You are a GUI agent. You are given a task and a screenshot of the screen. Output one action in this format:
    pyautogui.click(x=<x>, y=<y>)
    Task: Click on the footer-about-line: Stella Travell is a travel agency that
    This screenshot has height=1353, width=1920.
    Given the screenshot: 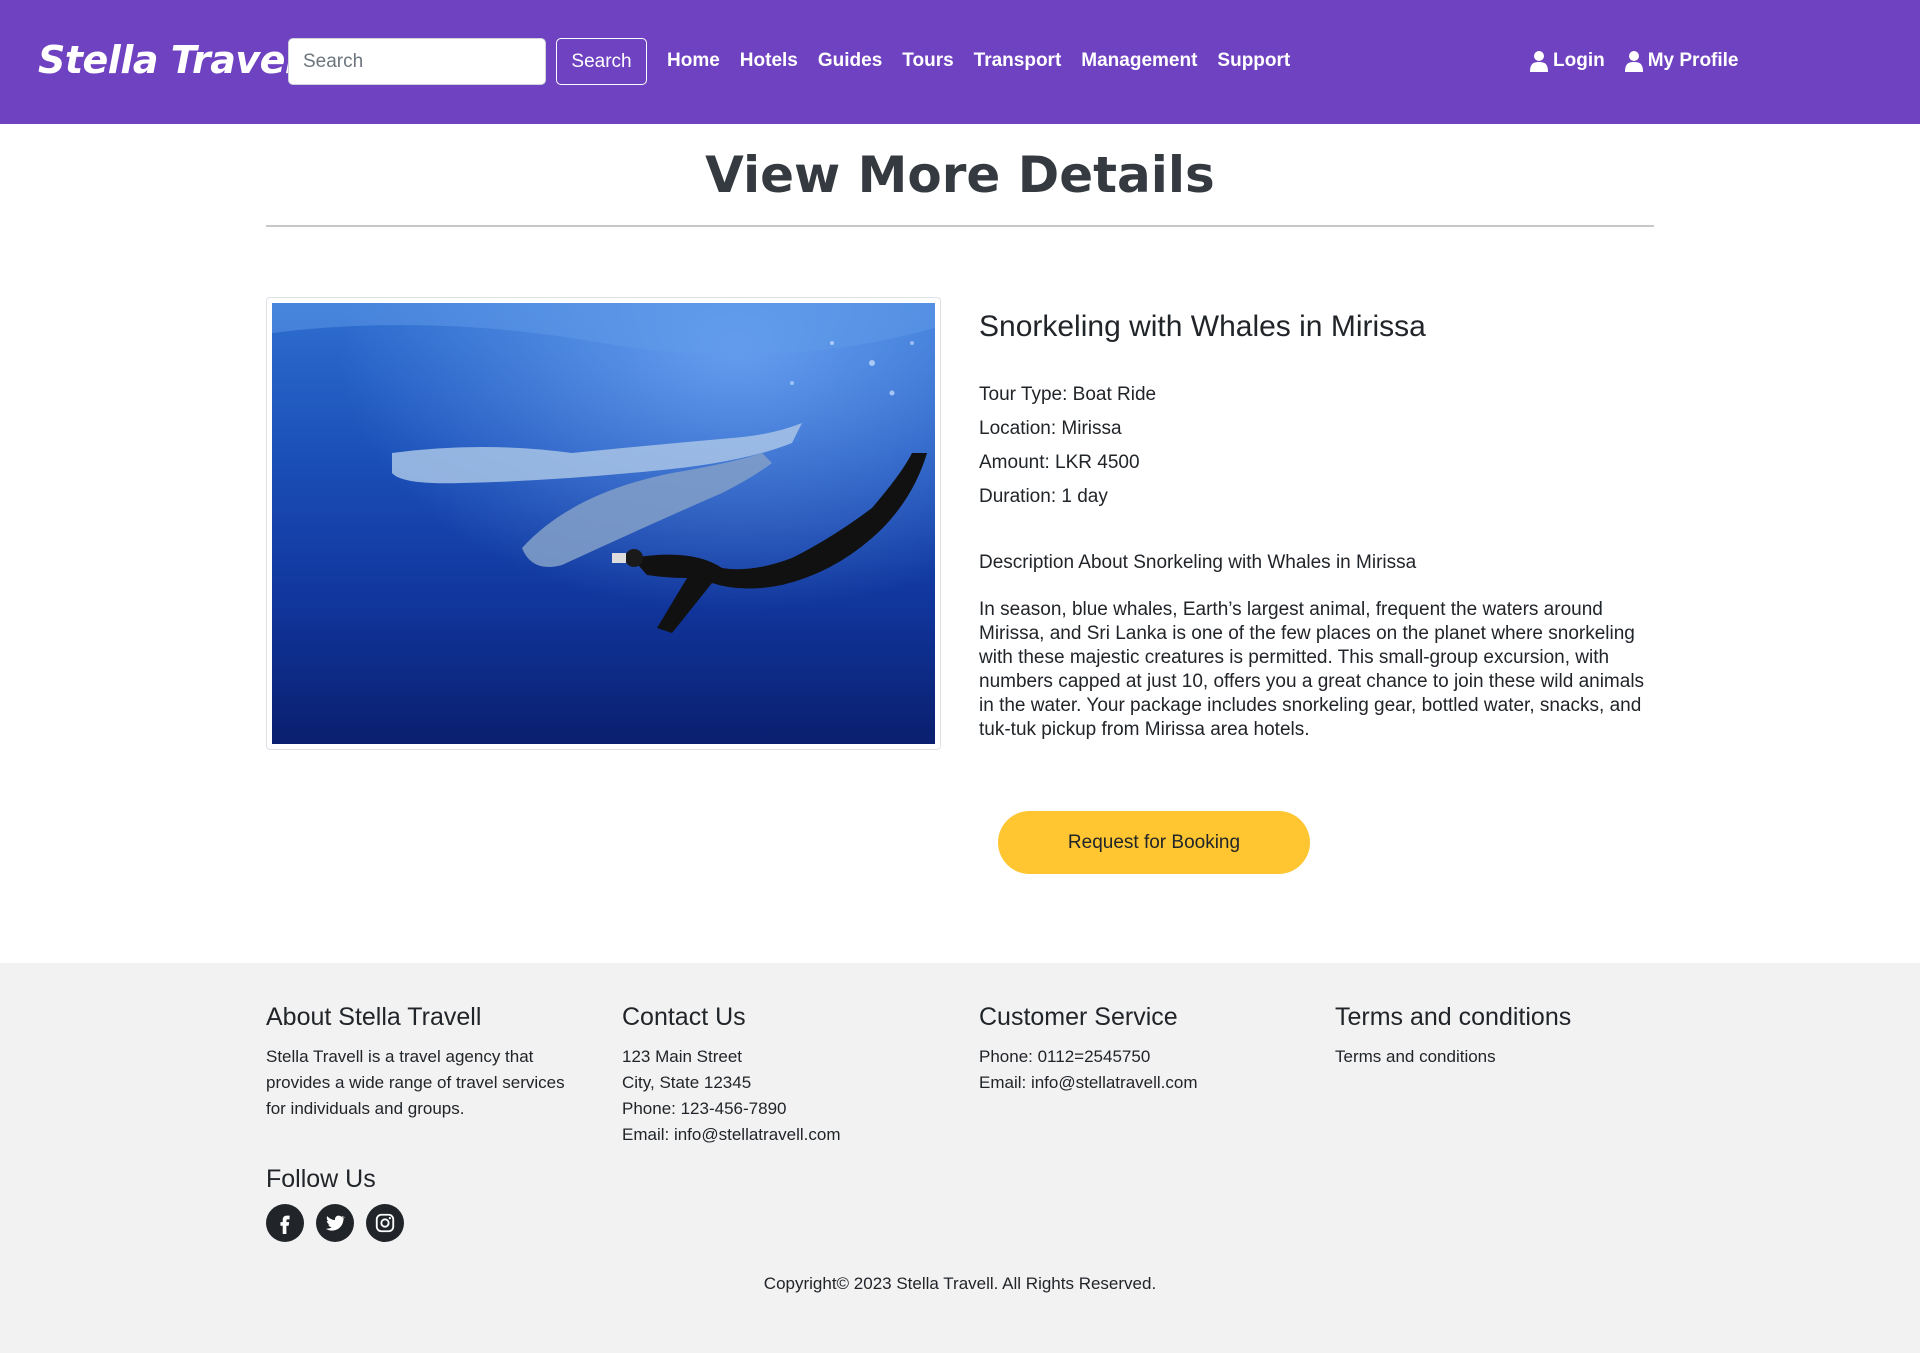 What is the action you would take?
    pyautogui.click(x=400, y=1056)
    